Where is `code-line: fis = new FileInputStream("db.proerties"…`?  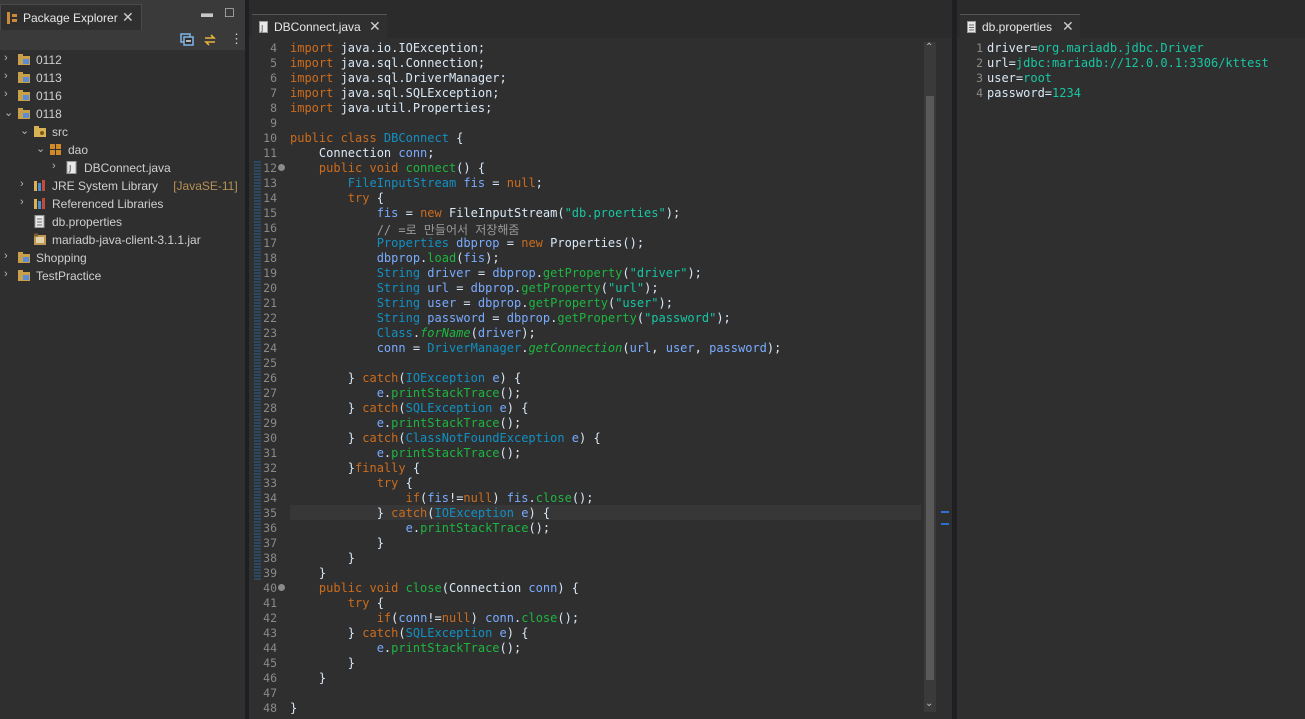
code-line: fis = new FileInputStream("db.proerties"… is located at coordinates (485, 213).